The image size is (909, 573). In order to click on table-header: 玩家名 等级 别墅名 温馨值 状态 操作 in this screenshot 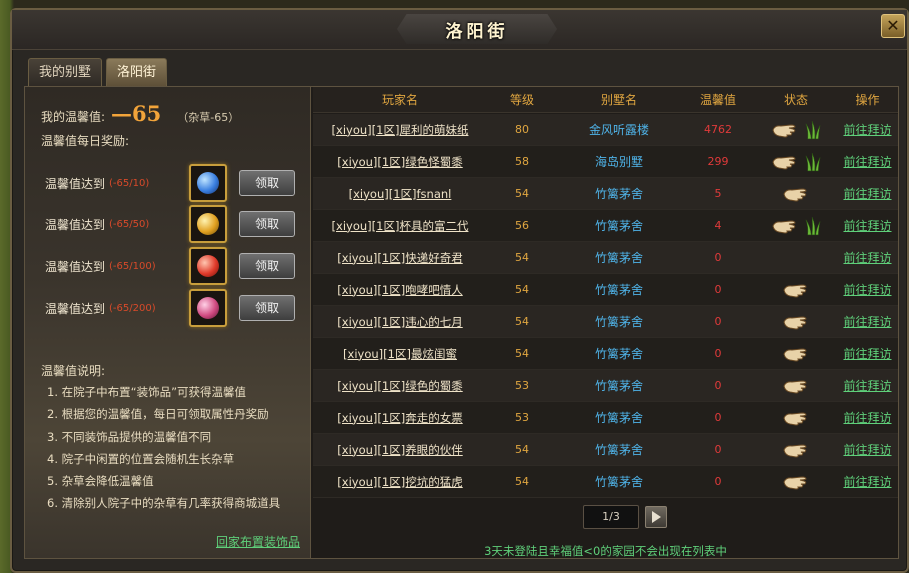, I will do `click(605, 100)`.